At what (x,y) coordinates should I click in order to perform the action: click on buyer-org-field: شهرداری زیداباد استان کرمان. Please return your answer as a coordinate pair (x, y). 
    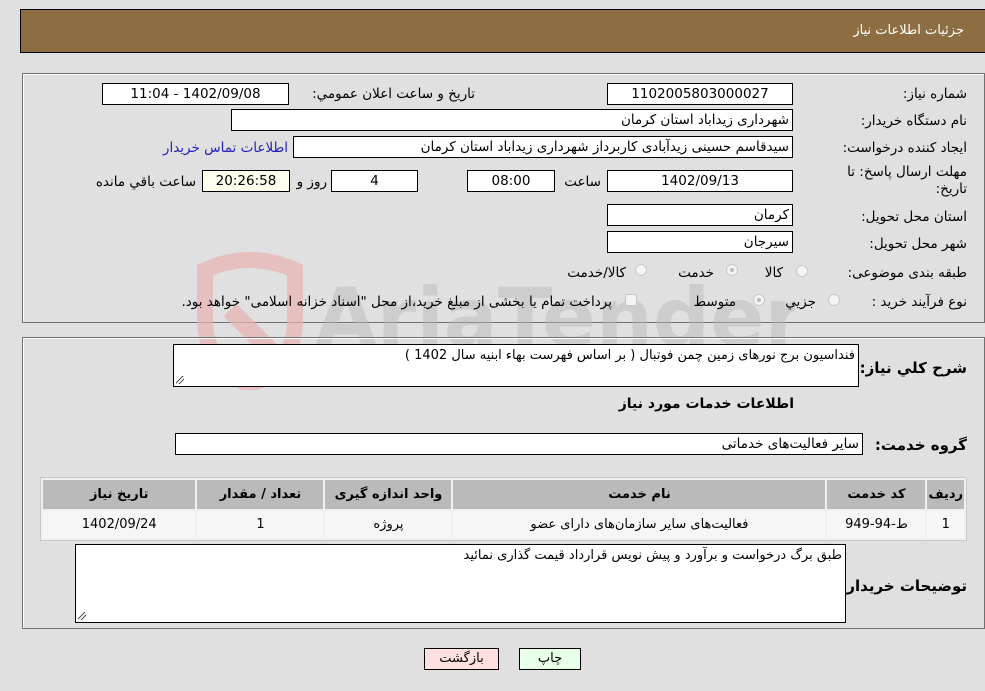
    Looking at the image, I should click on (512, 120).